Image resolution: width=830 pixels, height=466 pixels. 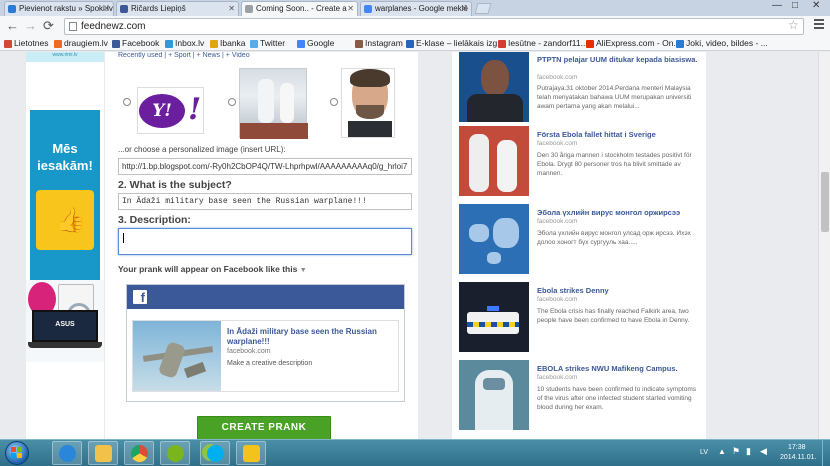 I want to click on spoki-favicon-icon, so click(x=12, y=9).